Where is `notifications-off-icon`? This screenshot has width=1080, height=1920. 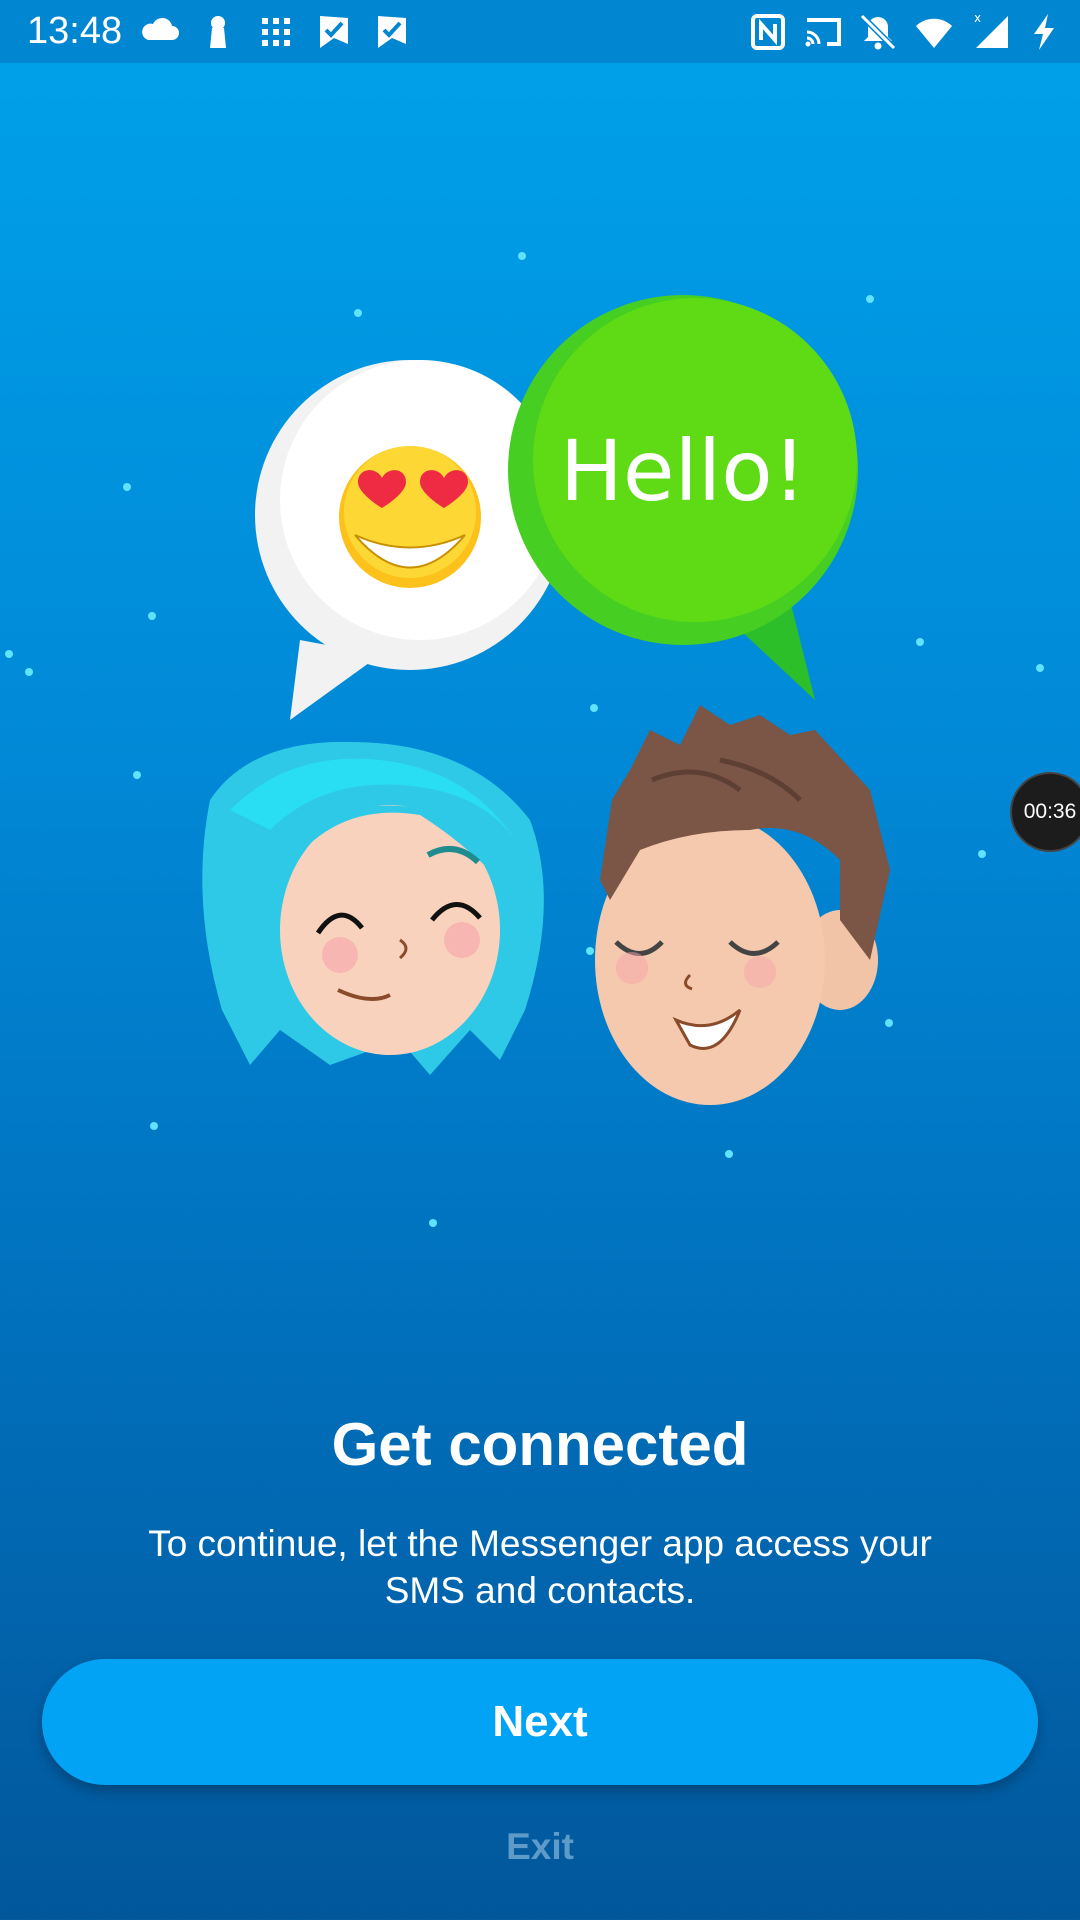
notifications-off-icon is located at coordinates (878, 32).